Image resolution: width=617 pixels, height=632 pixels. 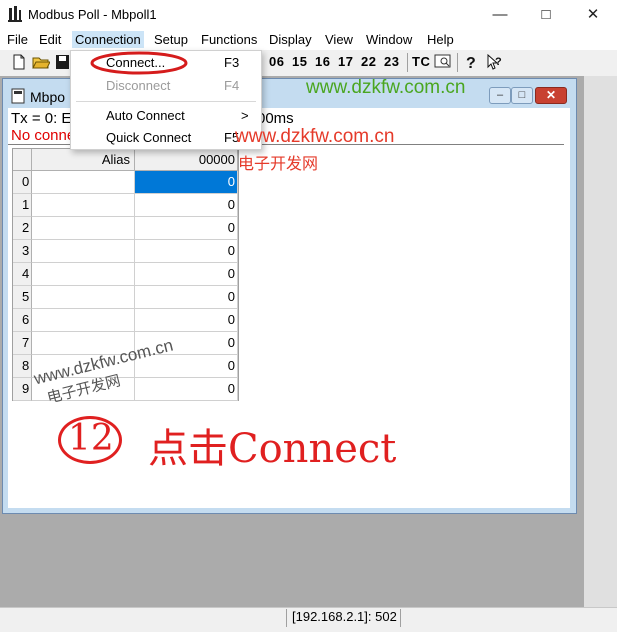 What do you see at coordinates (593, 15) in the screenshot?
I see `close-icon: ✕` at bounding box center [593, 15].